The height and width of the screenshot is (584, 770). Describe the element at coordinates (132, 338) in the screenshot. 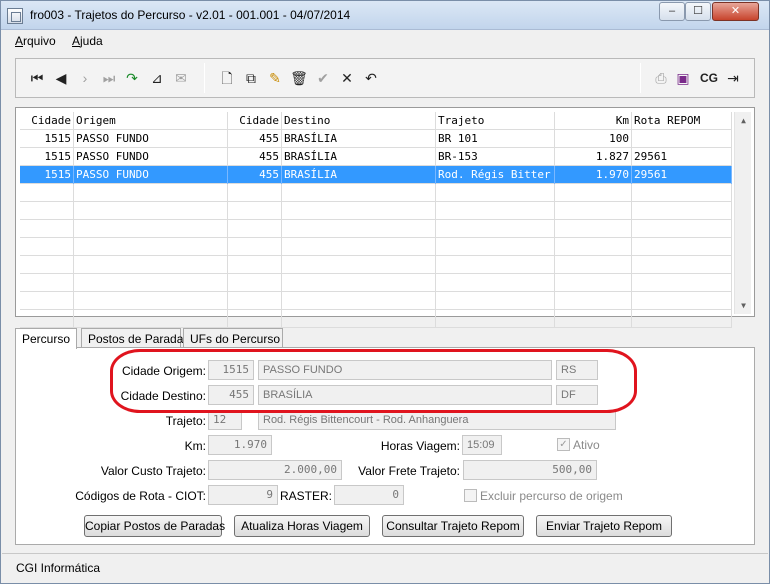

I see `tab-postos-de-parada: Postos de Parada` at that location.